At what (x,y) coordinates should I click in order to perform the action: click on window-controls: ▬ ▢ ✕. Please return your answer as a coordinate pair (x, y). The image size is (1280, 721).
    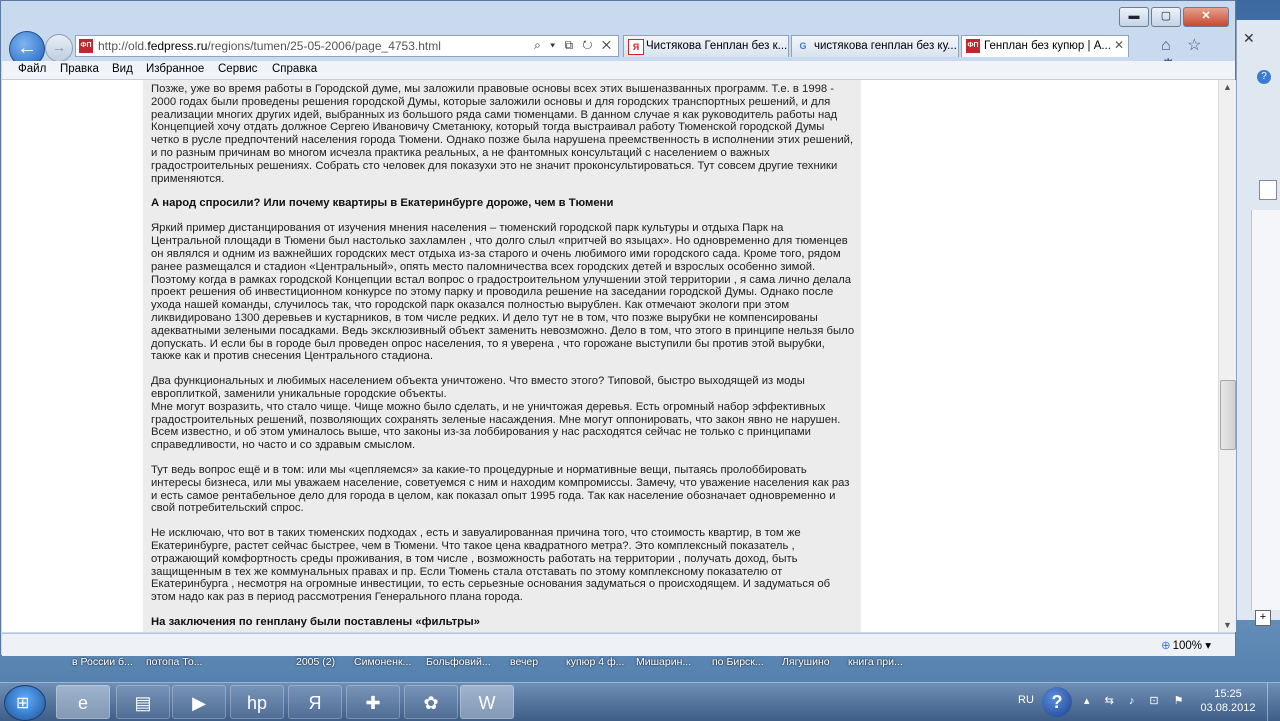
    Looking at the image, I should click on (1174, 17).